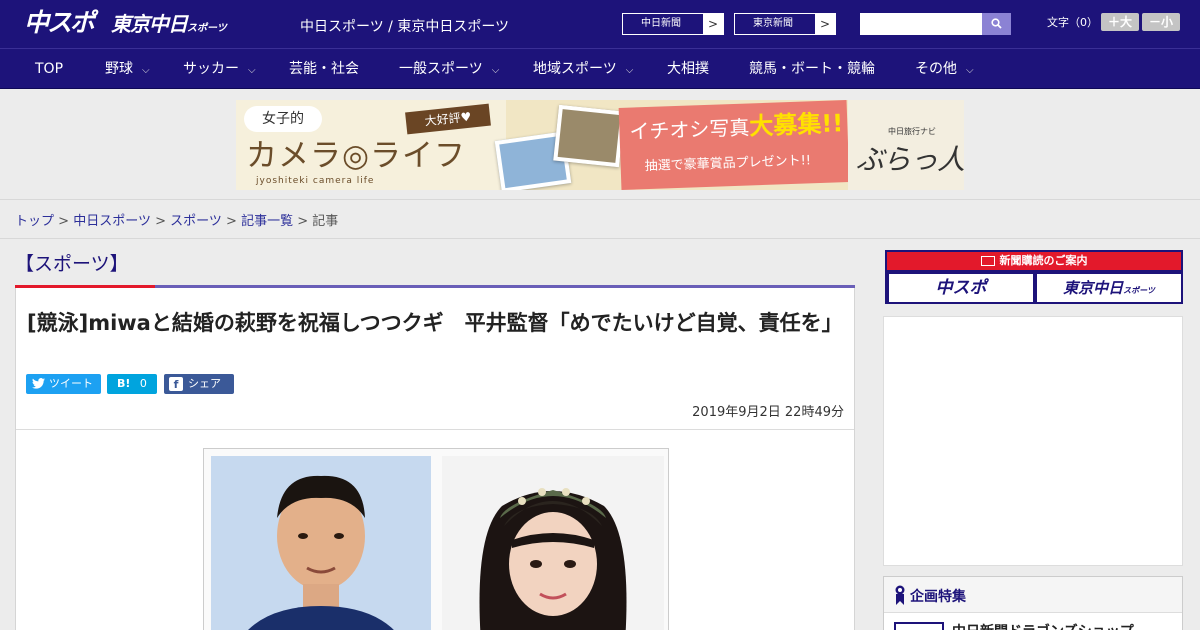  Describe the element at coordinates (325, 221) in the screenshot. I see `breadcrumb-current: 記事` at that location.